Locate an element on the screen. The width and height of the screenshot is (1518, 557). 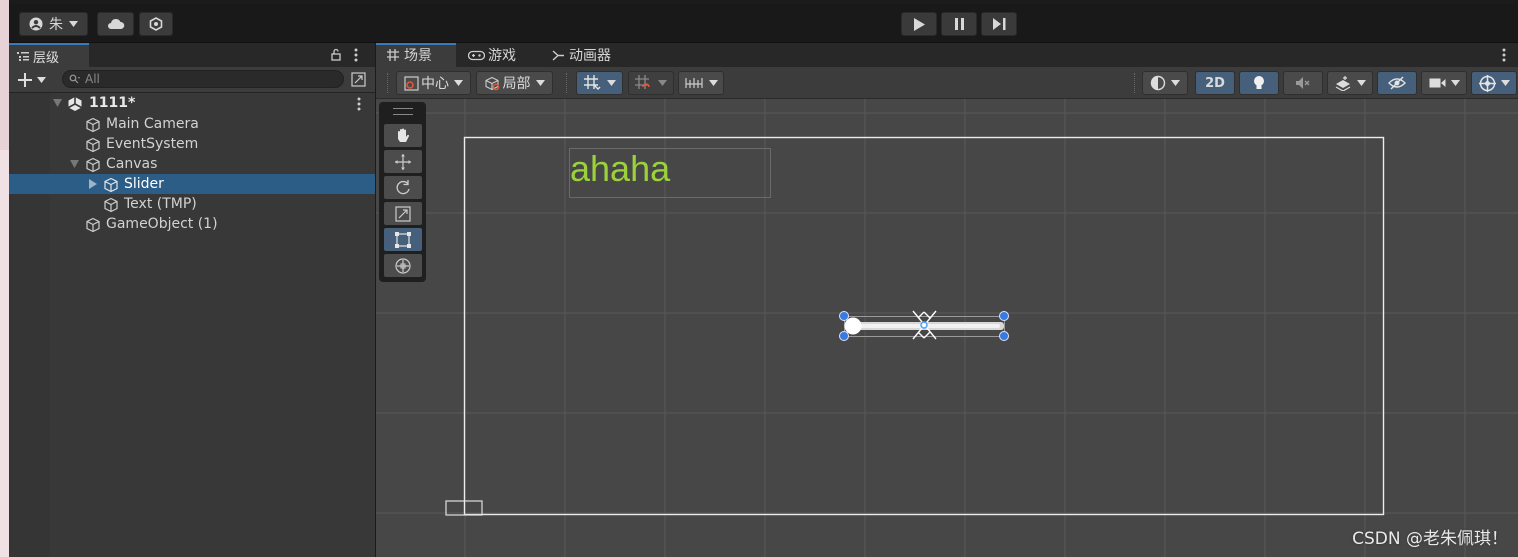
user-icon is located at coordinates (36, 24).